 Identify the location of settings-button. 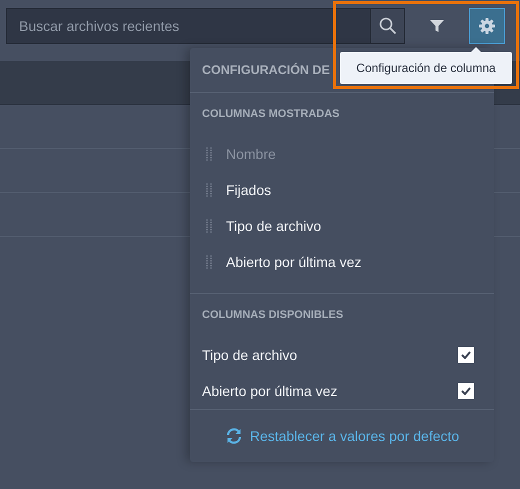
(487, 26).